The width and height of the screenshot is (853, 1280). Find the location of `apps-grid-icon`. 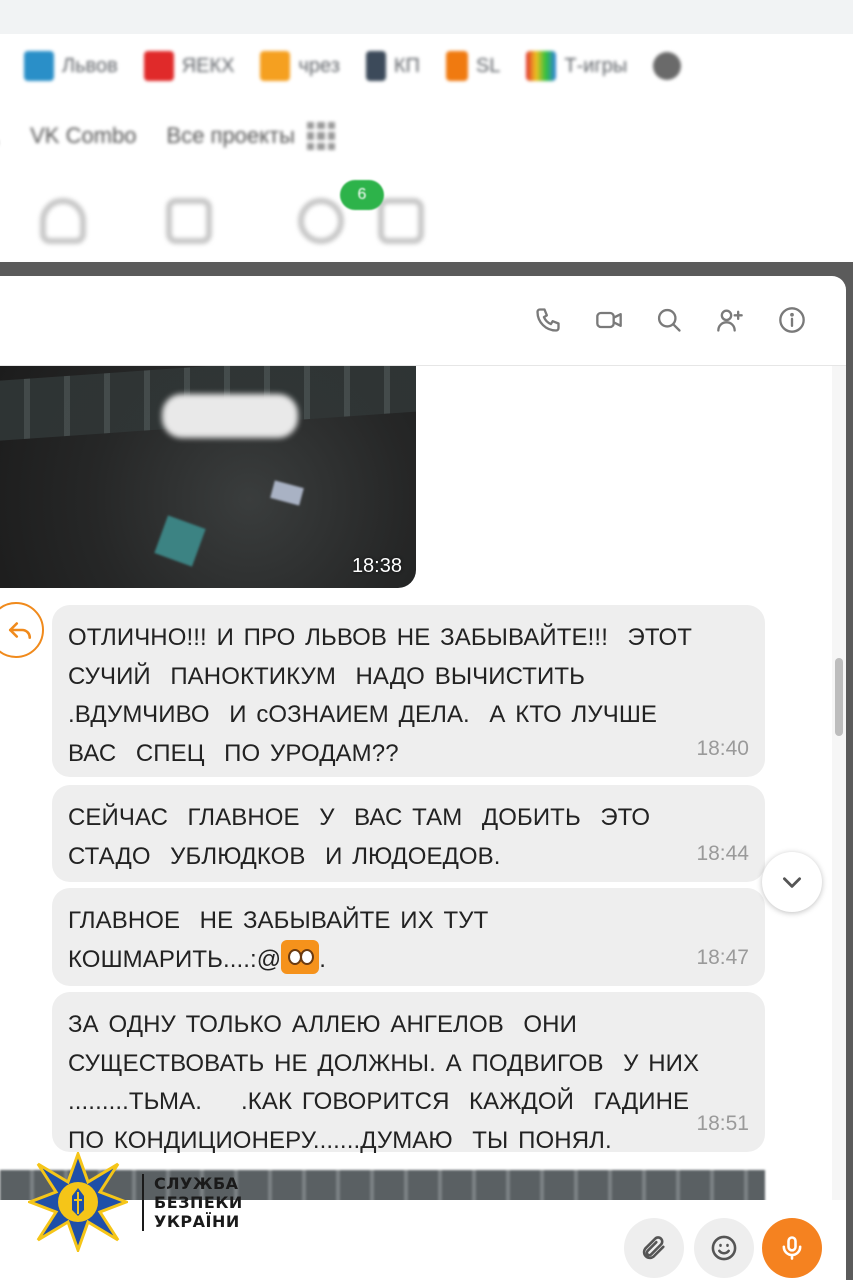

apps-grid-icon is located at coordinates (320, 136).